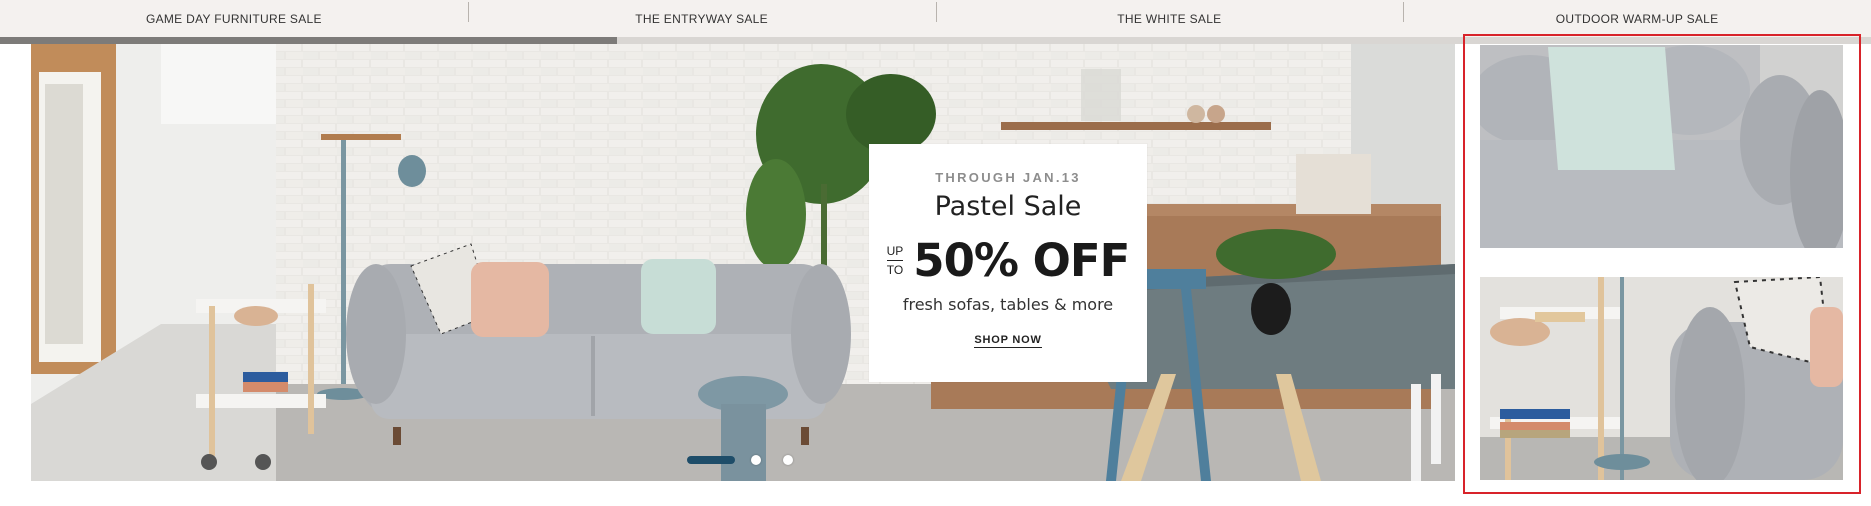 Image resolution: width=1871 pixels, height=506 pixels. I want to click on side-tile-sofa-cushions, so click(1661, 146).